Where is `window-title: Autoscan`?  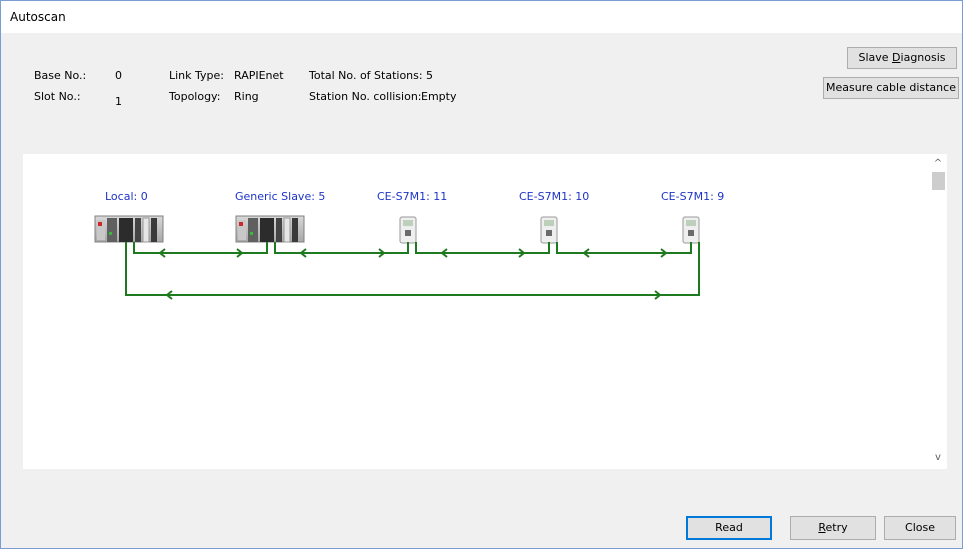
window-title: Autoscan is located at coordinates (38, 17).